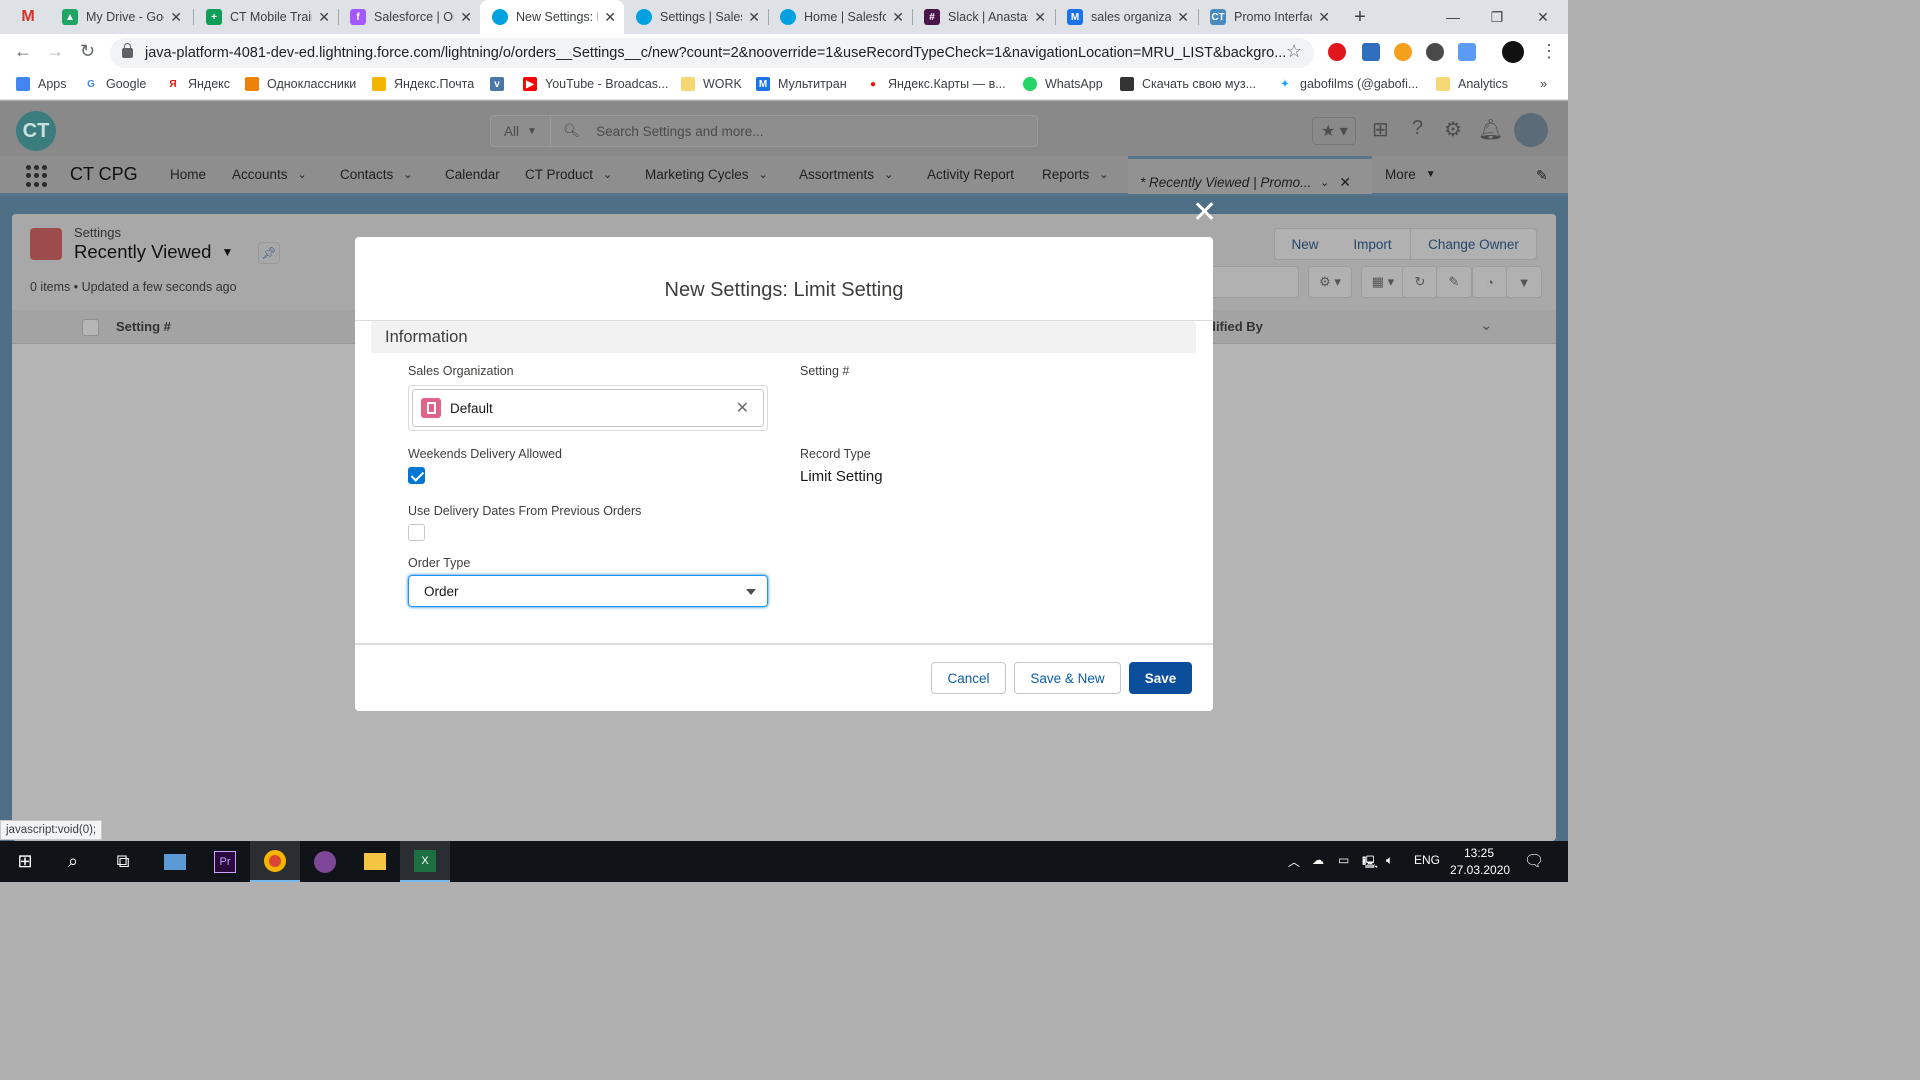 The image size is (1920, 1080). Describe the element at coordinates (41, 84) in the screenshot. I see `bookmark-item: Apps` at that location.